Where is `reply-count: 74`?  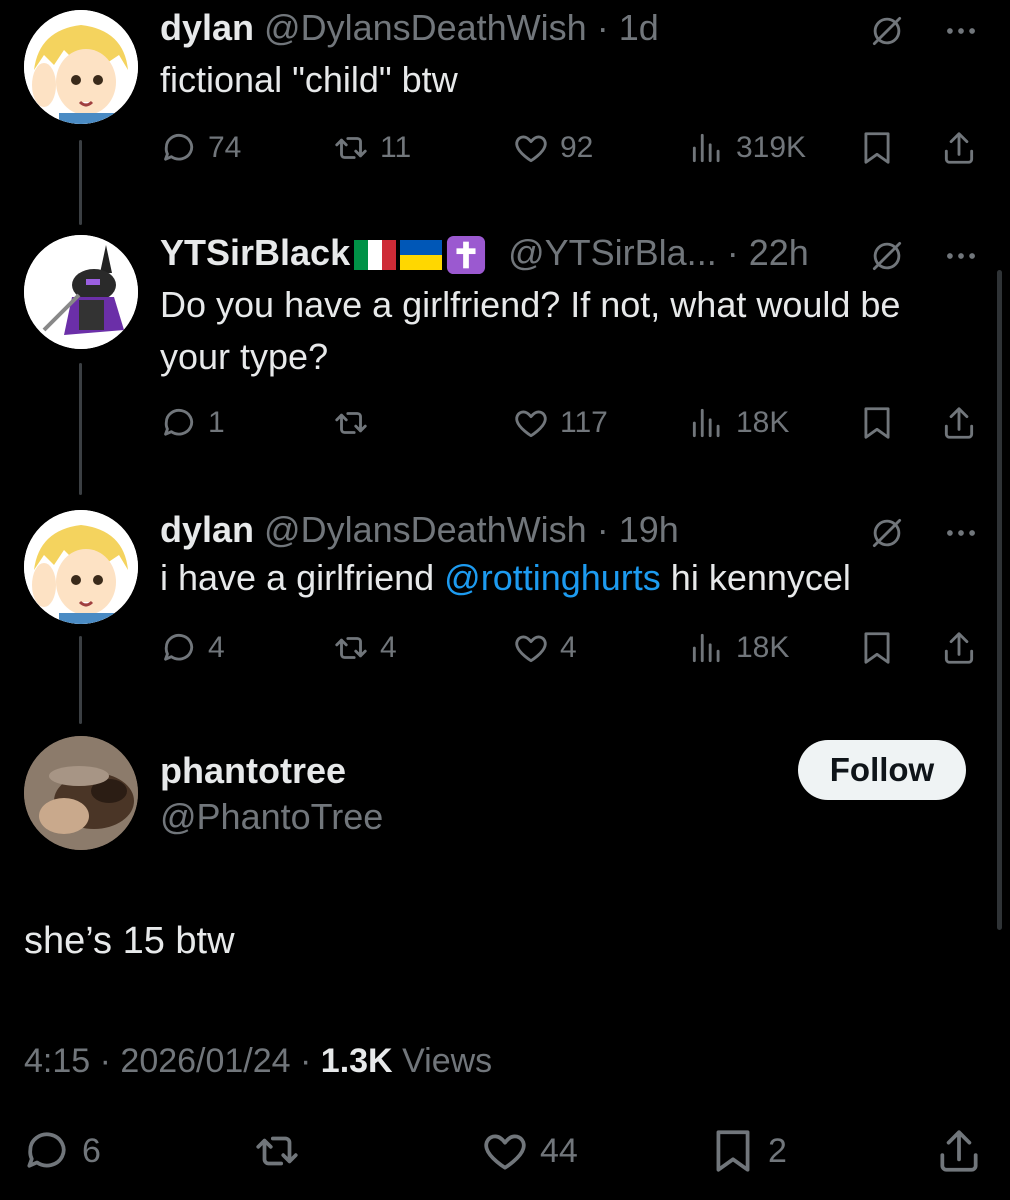 reply-count: 74 is located at coordinates (225, 147).